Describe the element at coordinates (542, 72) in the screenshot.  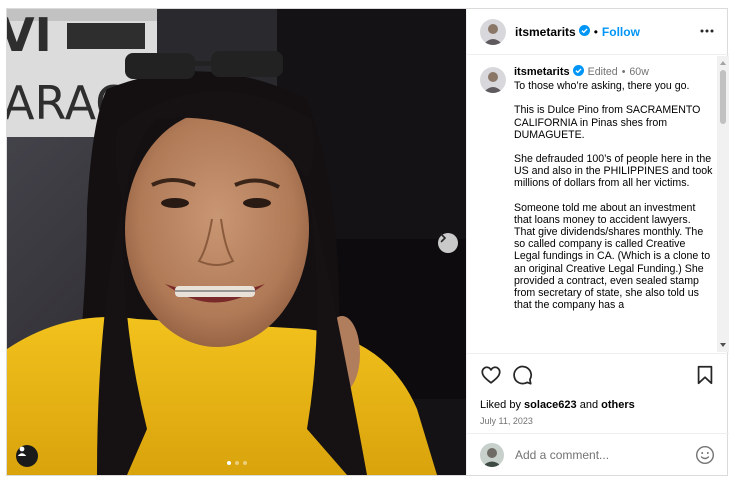
I see `caption-username: itsmetarits` at that location.